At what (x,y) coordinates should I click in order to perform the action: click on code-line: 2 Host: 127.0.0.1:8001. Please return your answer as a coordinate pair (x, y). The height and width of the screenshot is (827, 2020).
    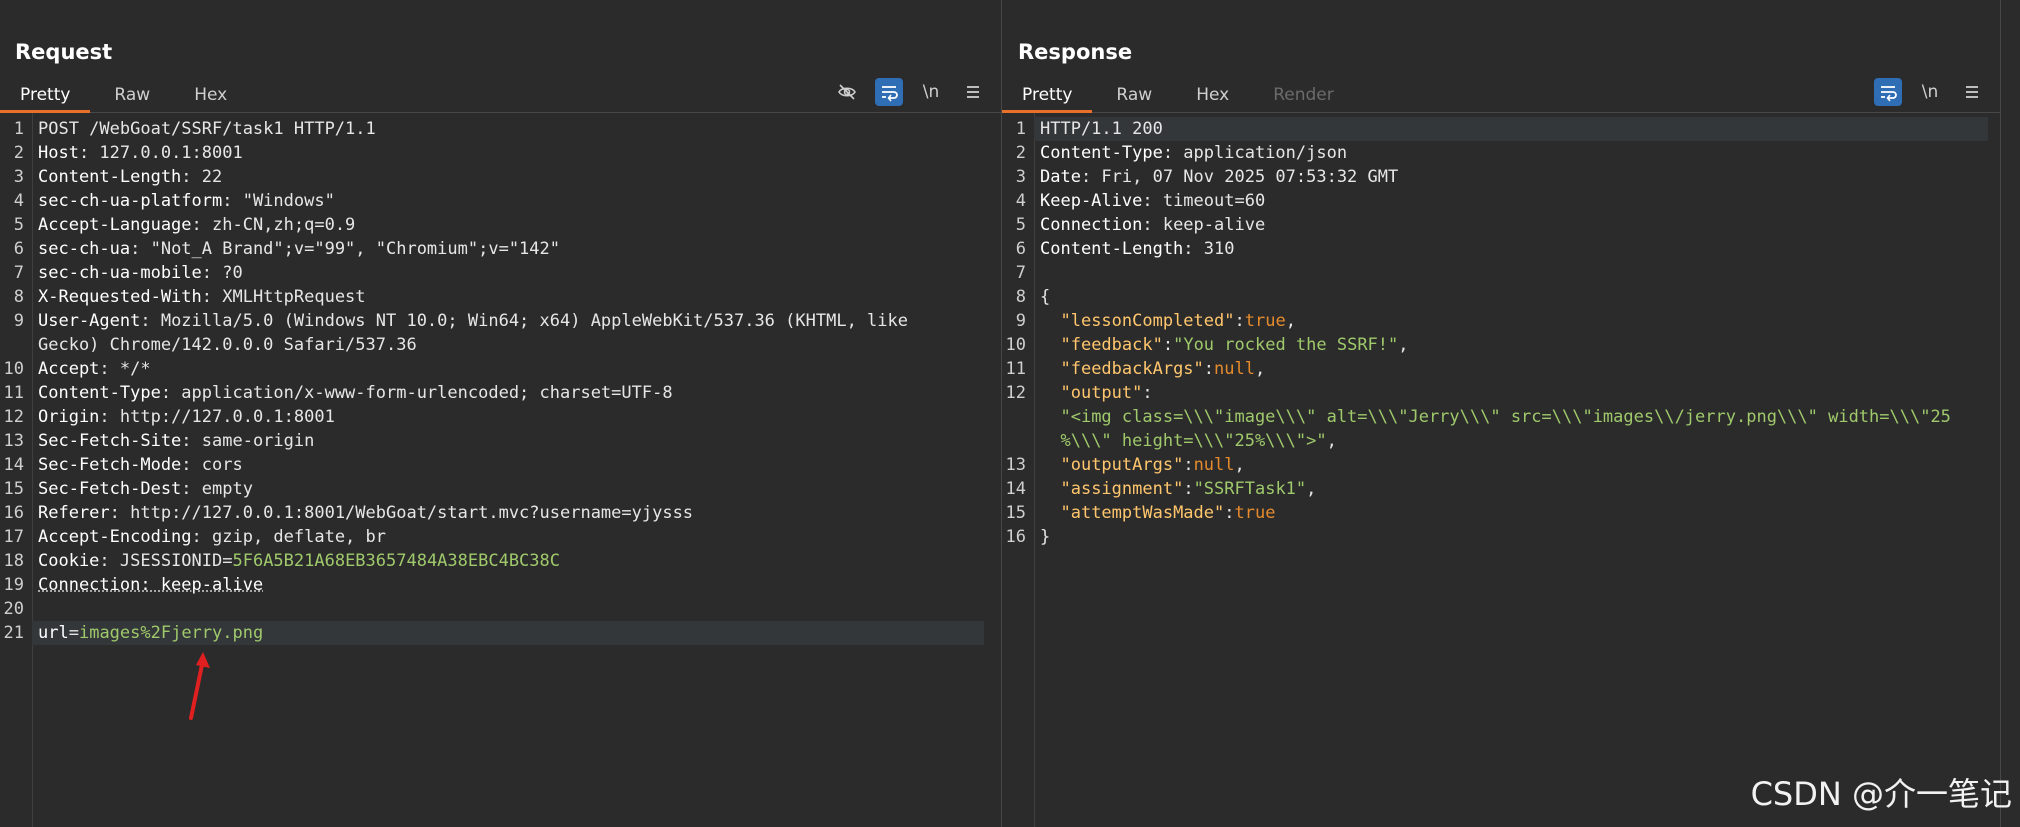
    Looking at the image, I should click on (500, 153).